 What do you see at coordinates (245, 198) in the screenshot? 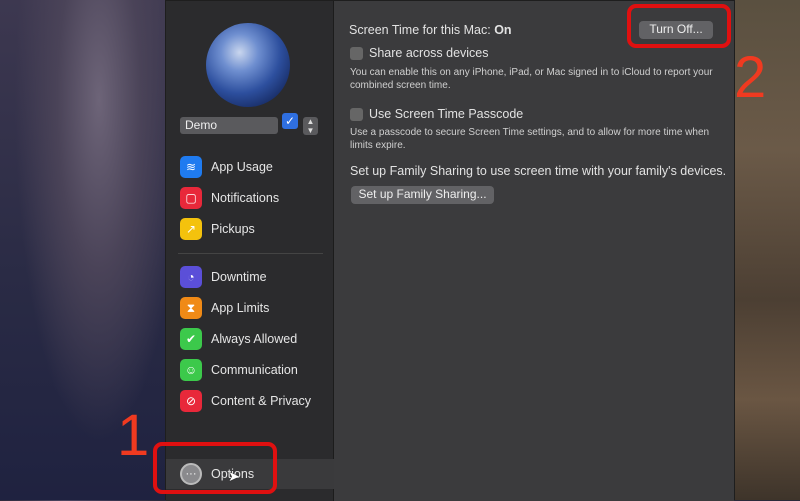
I see `sidebar-item-label: Notifications` at bounding box center [245, 198].